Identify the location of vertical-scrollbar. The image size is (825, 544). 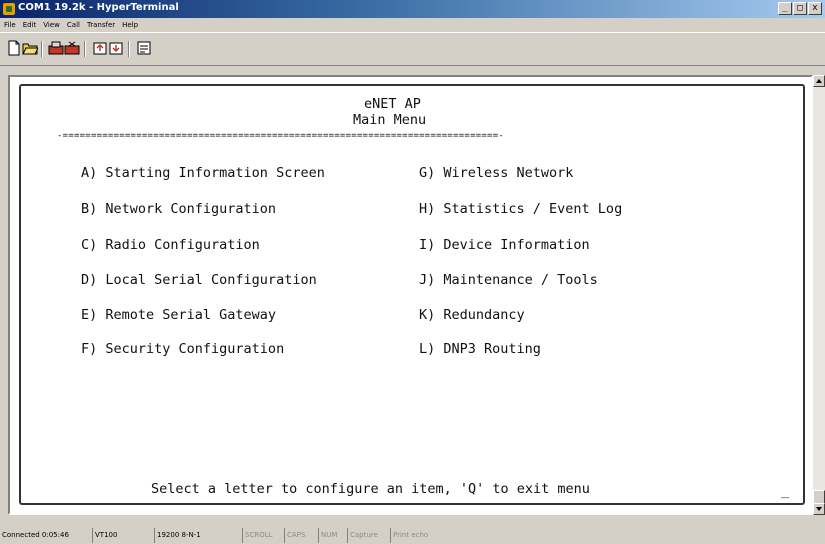
(819, 295).